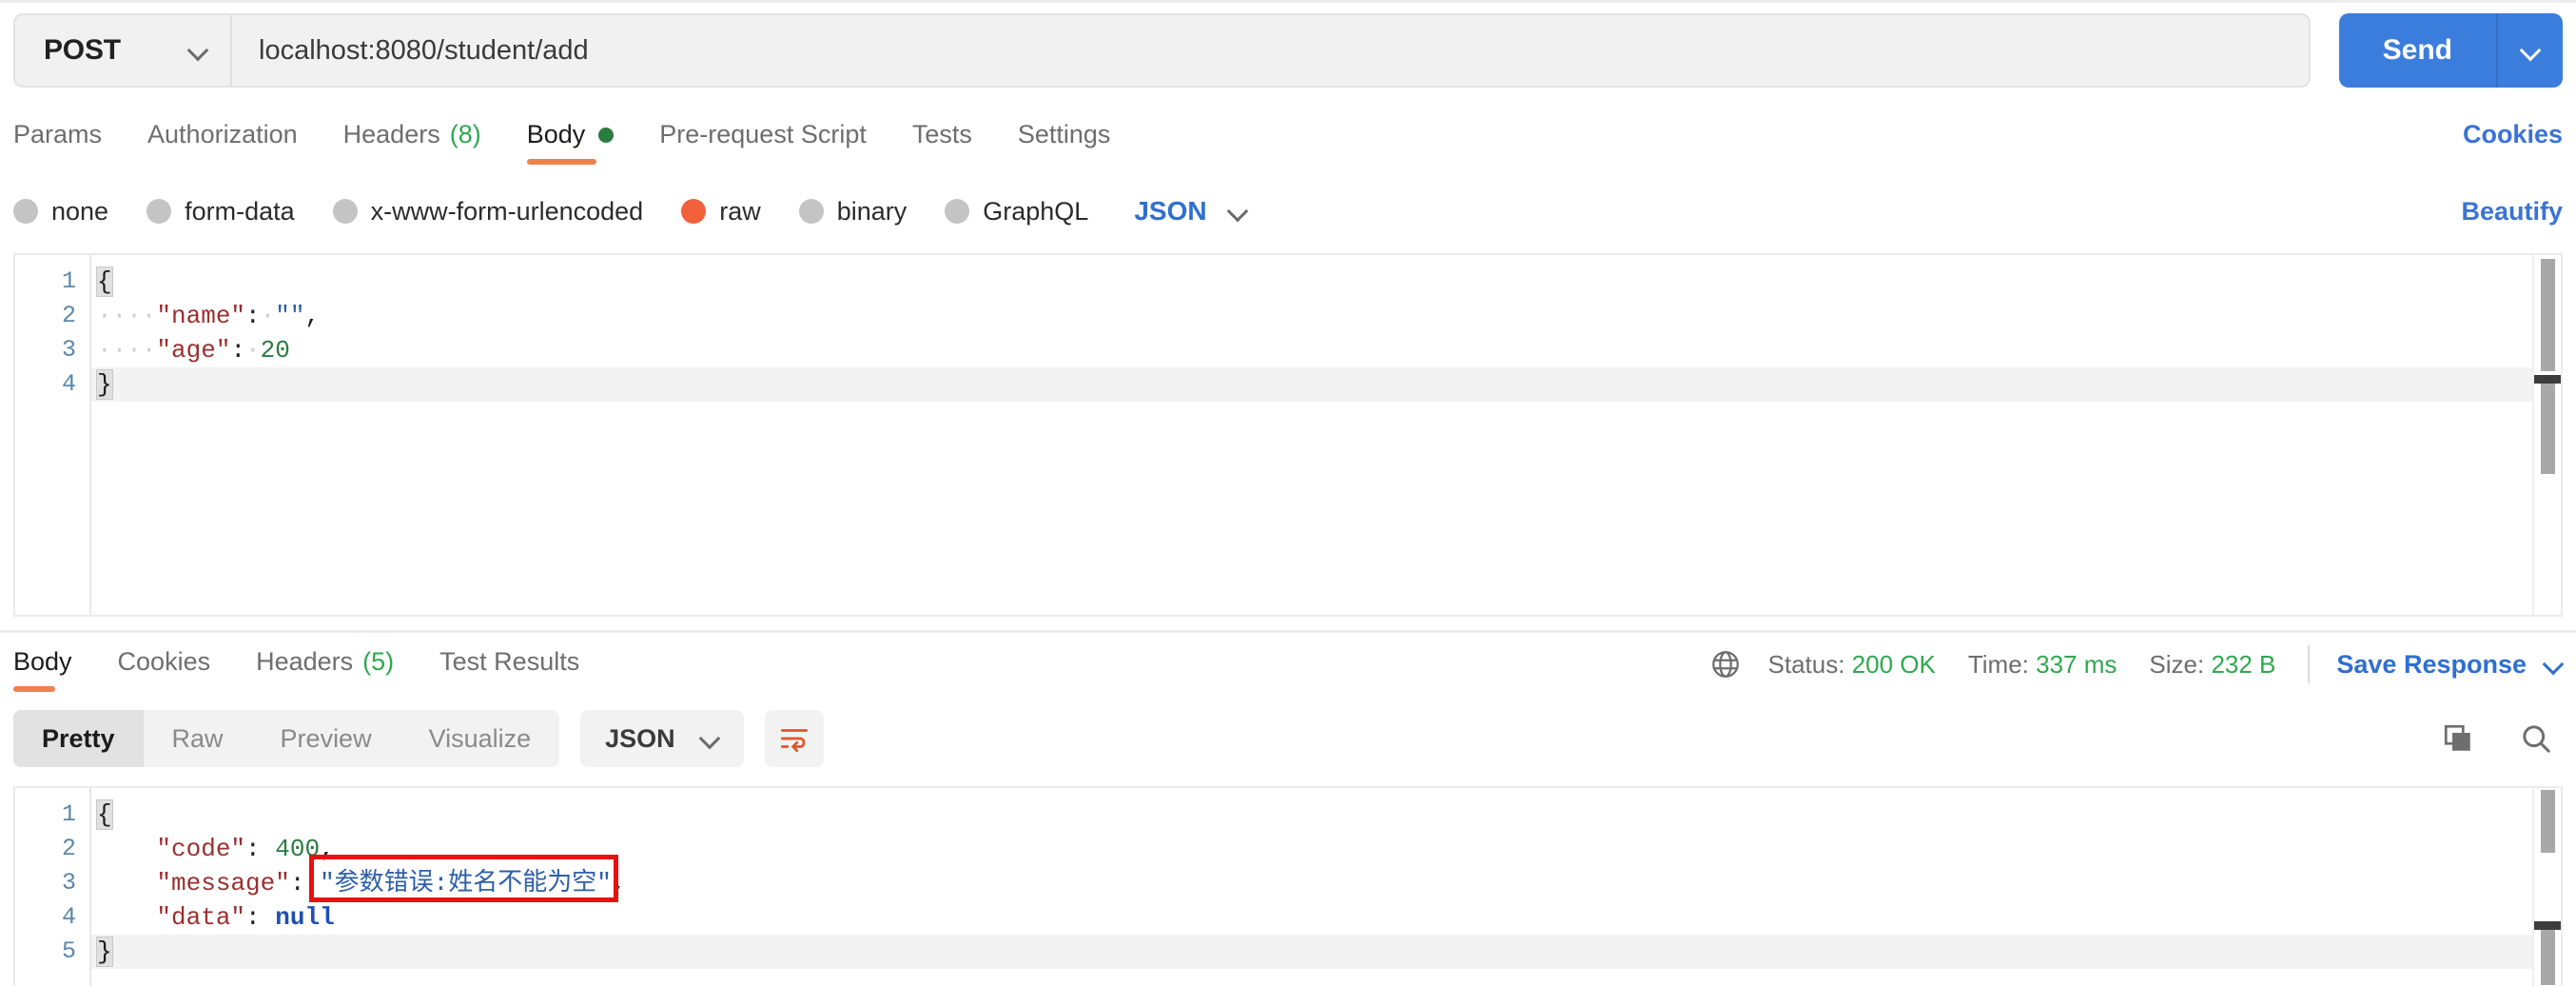  I want to click on request-tab-tests: Tests, so click(942, 139).